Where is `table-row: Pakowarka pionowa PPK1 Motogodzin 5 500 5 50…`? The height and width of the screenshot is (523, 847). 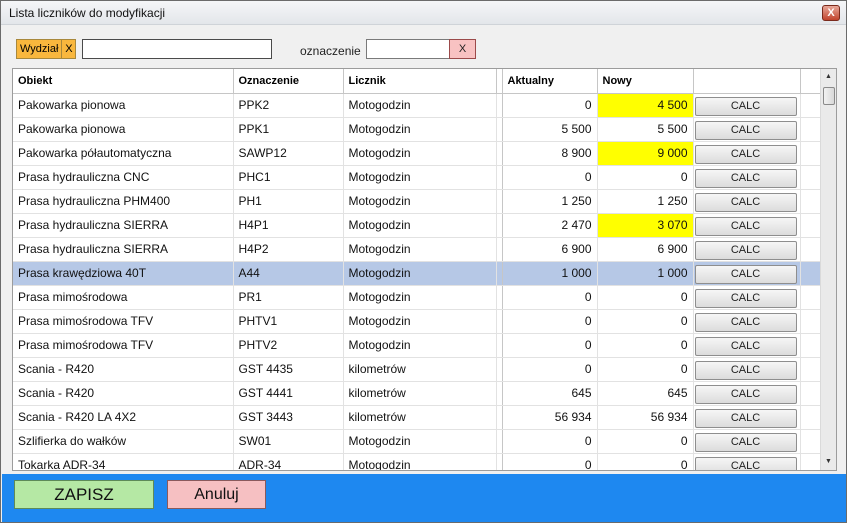
table-row: Pakowarka pionowa PPK1 Motogodzin 5 500 5 50… is located at coordinates (417, 129).